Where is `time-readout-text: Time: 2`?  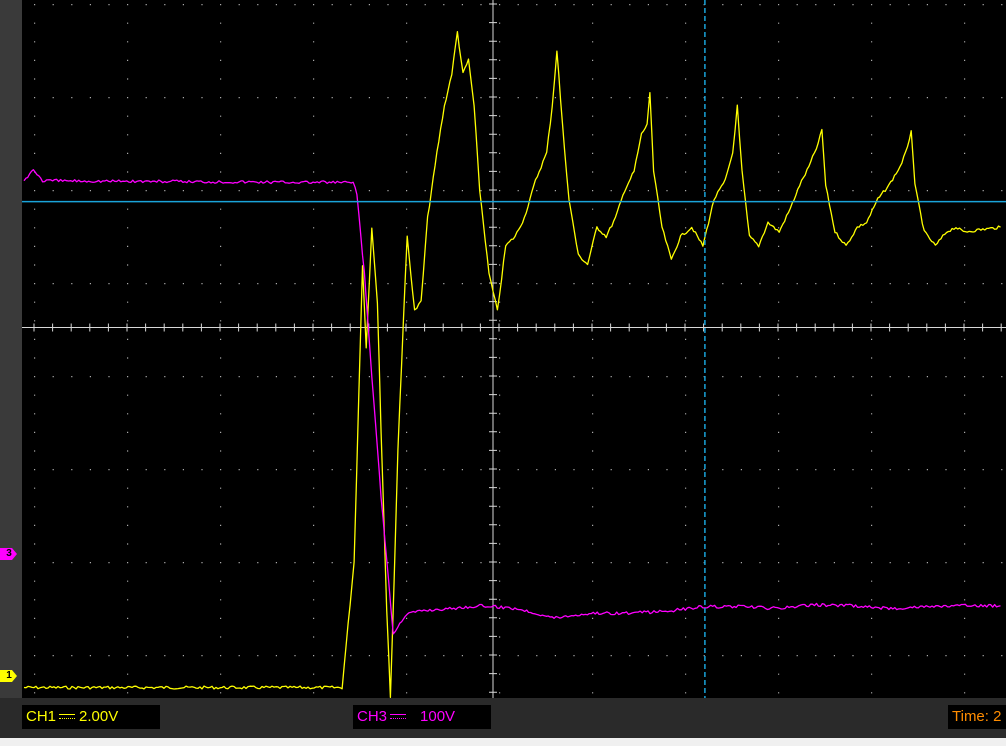
time-readout-text: Time: 2 is located at coordinates (977, 716).